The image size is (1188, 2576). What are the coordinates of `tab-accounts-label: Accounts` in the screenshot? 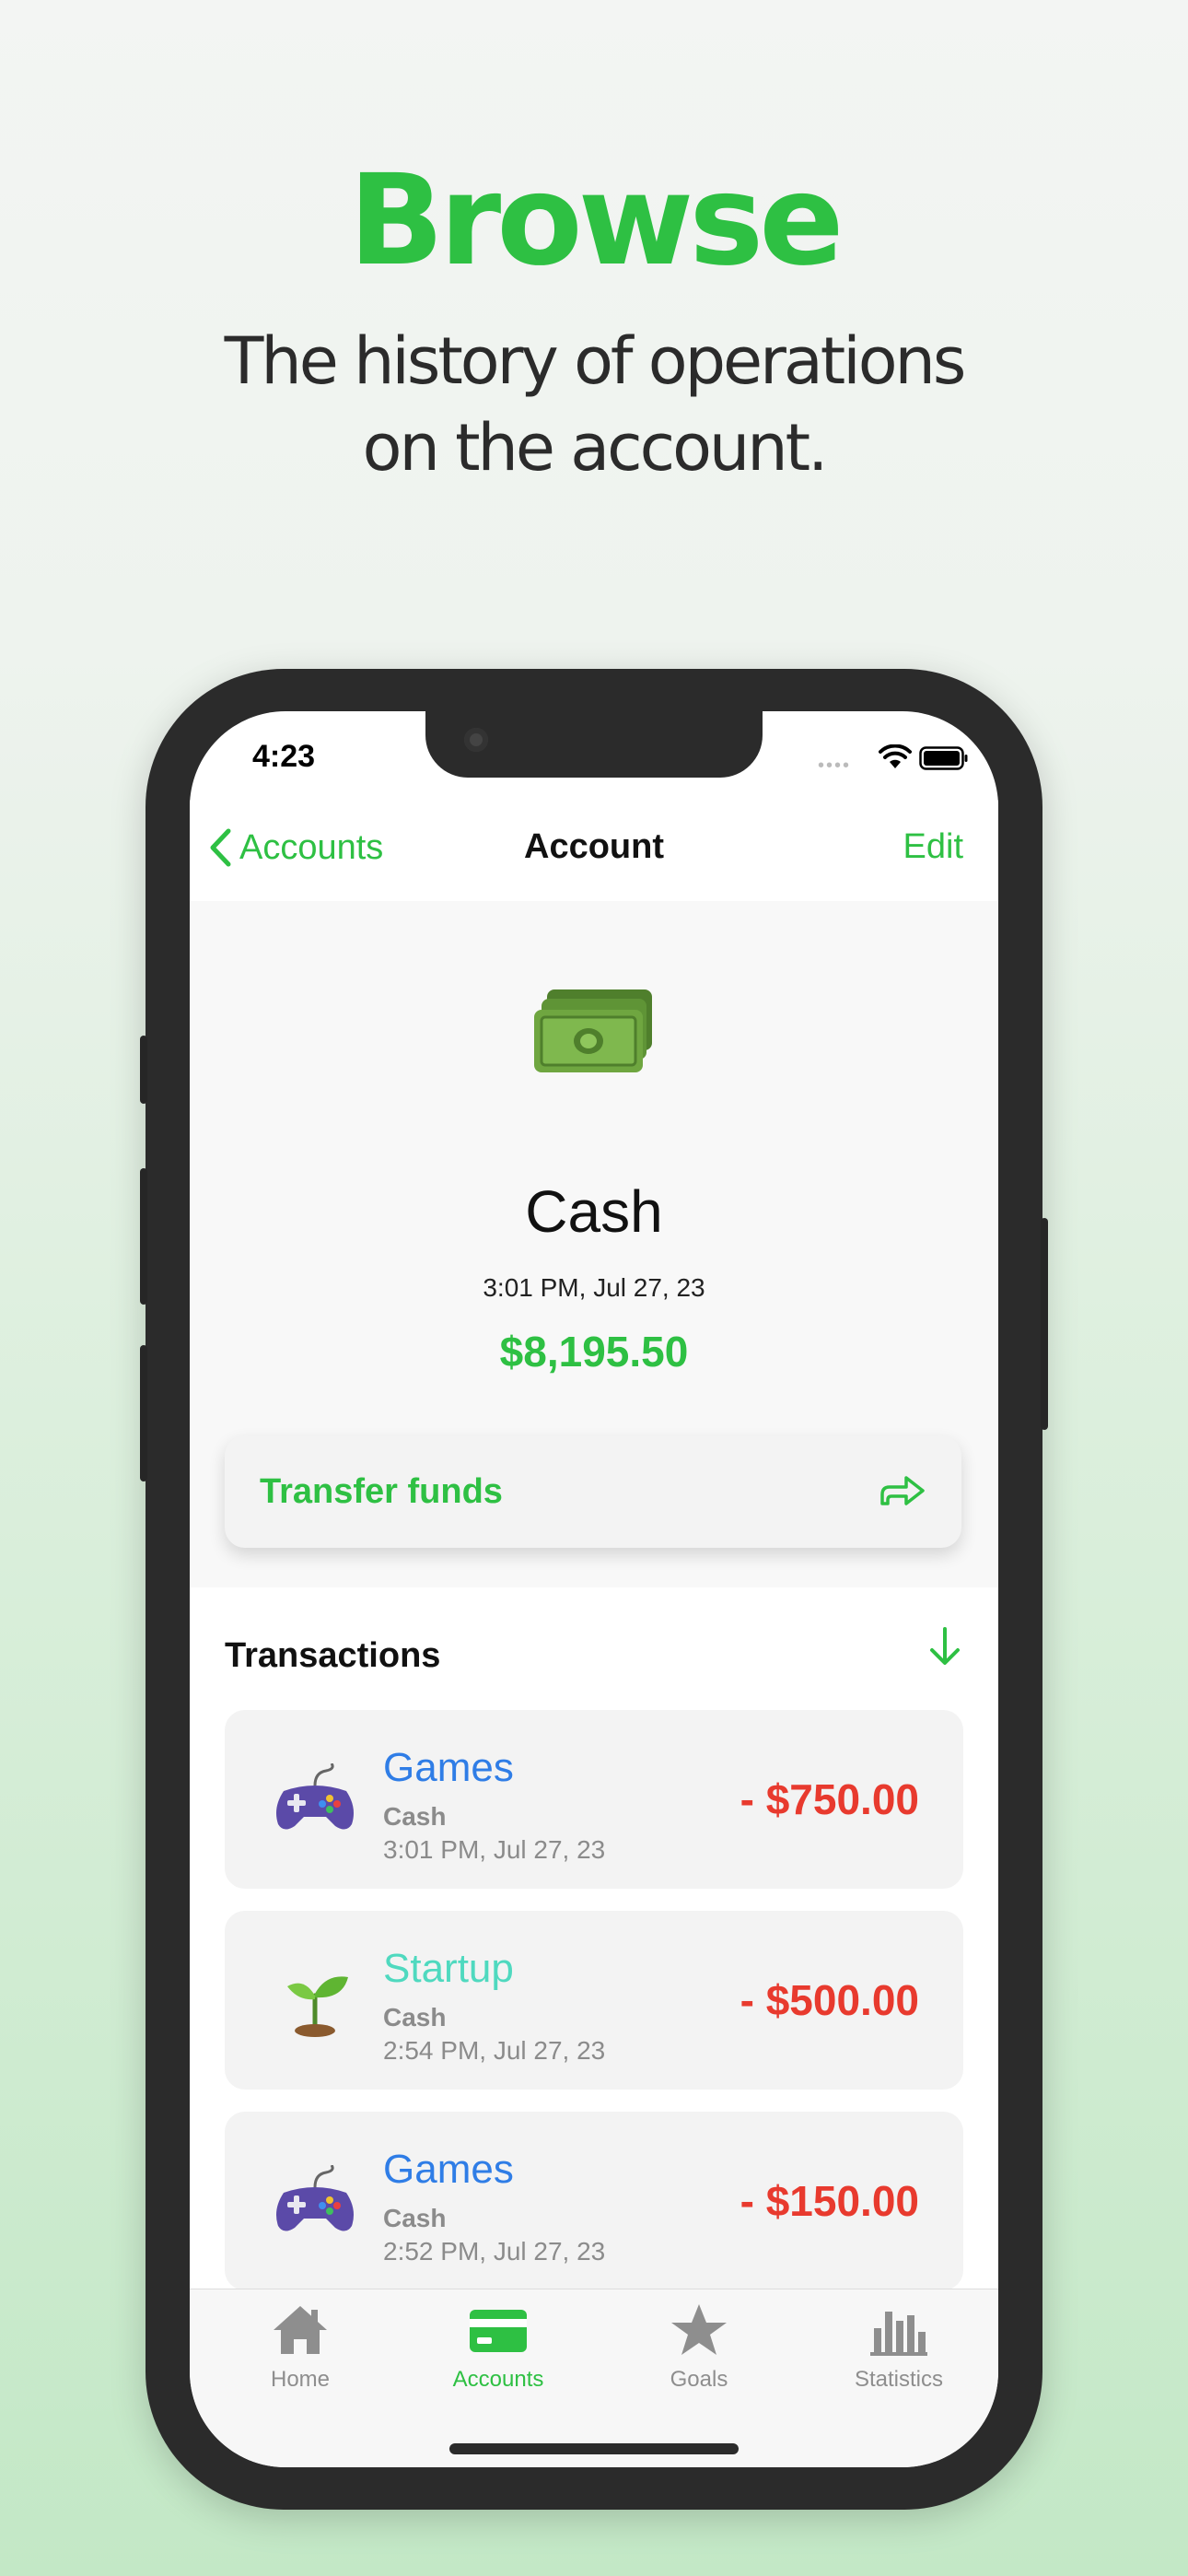 It's located at (498, 2379).